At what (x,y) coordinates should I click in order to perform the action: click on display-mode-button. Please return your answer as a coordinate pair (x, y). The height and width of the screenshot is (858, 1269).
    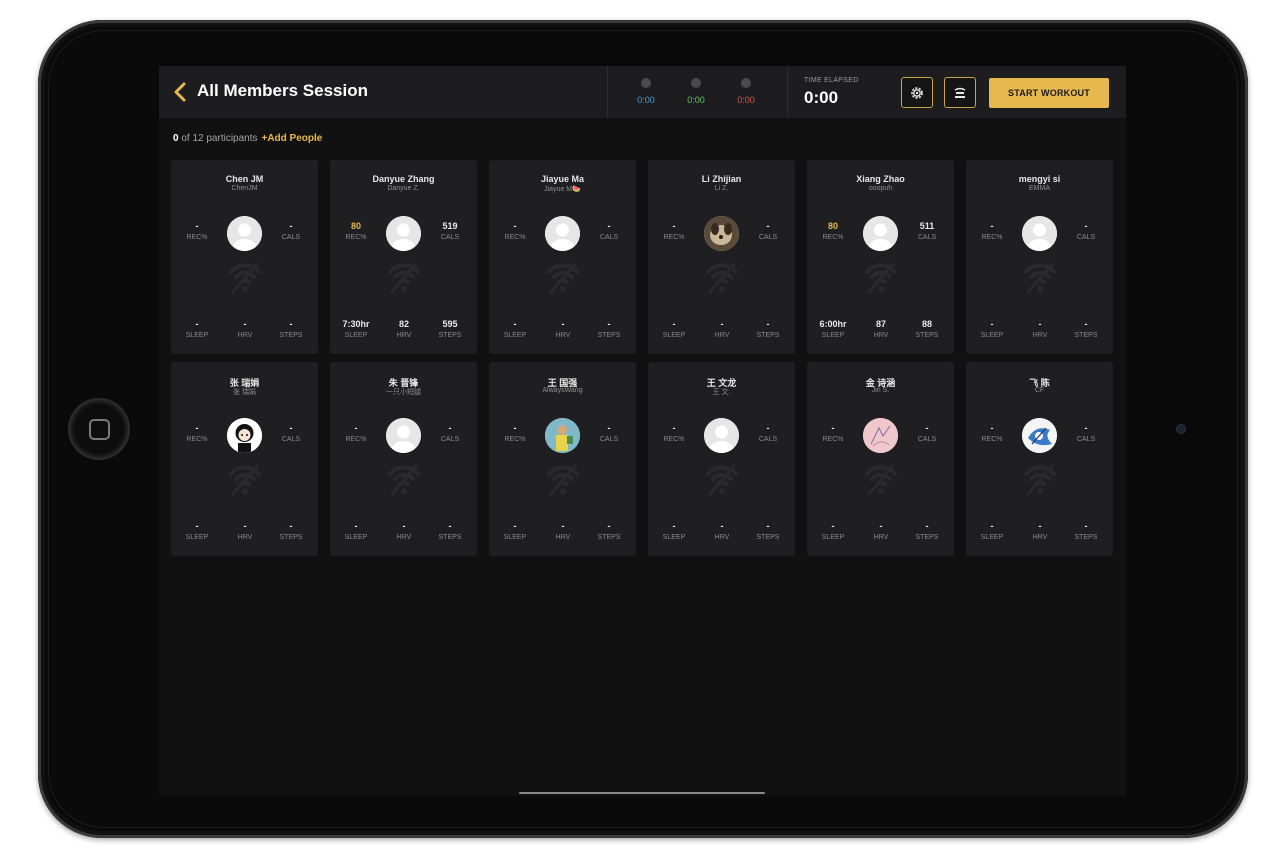
    Looking at the image, I should click on (960, 92).